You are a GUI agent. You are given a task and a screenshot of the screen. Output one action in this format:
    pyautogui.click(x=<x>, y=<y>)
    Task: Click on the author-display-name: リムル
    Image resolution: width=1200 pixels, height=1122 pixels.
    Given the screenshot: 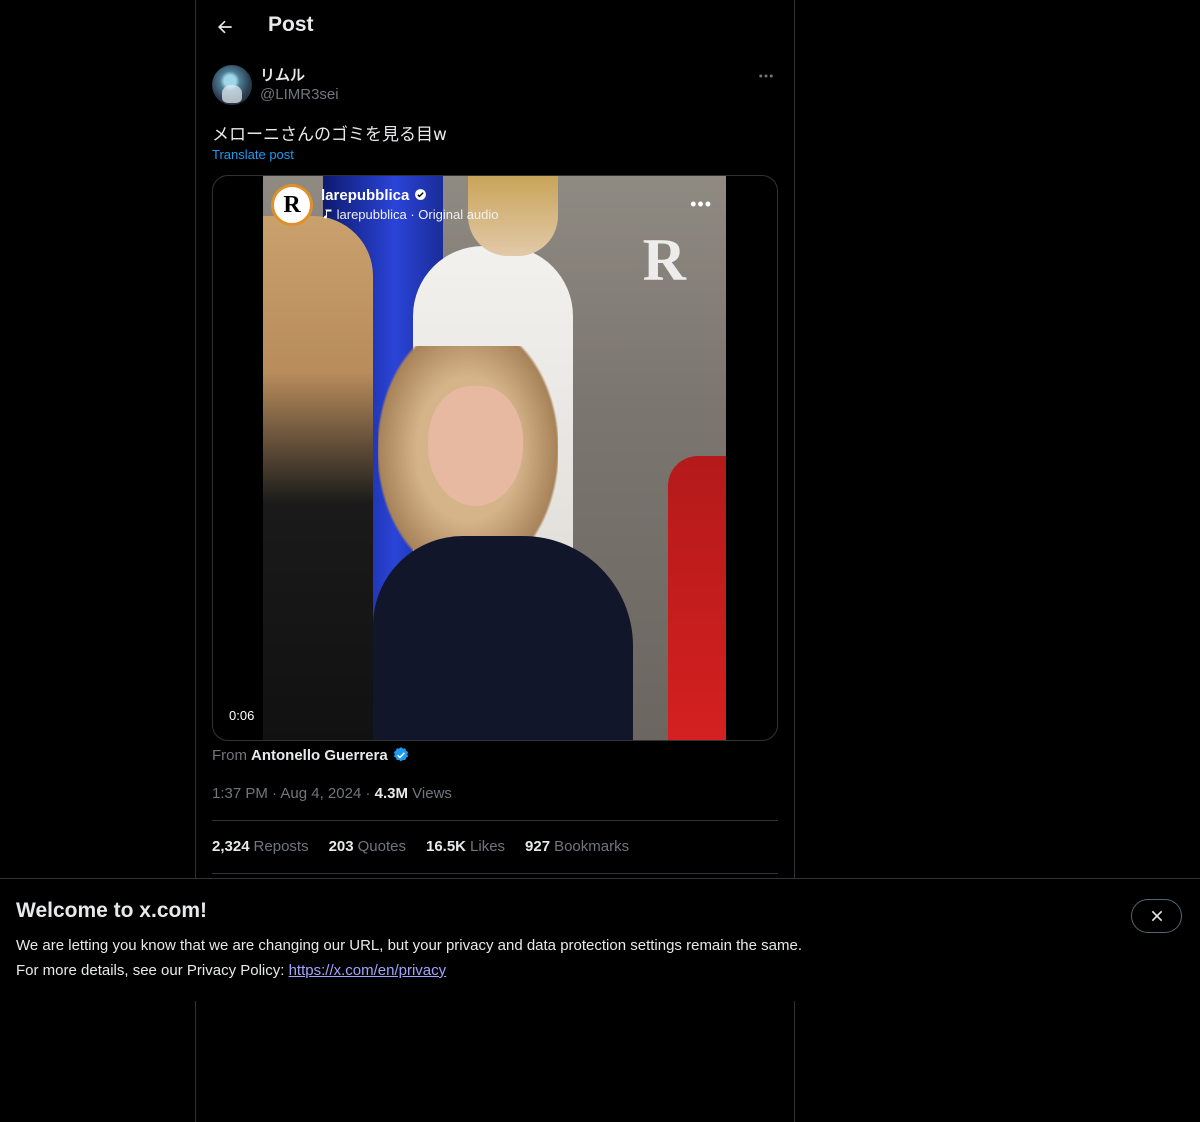 What is the action you would take?
    pyautogui.click(x=282, y=74)
    